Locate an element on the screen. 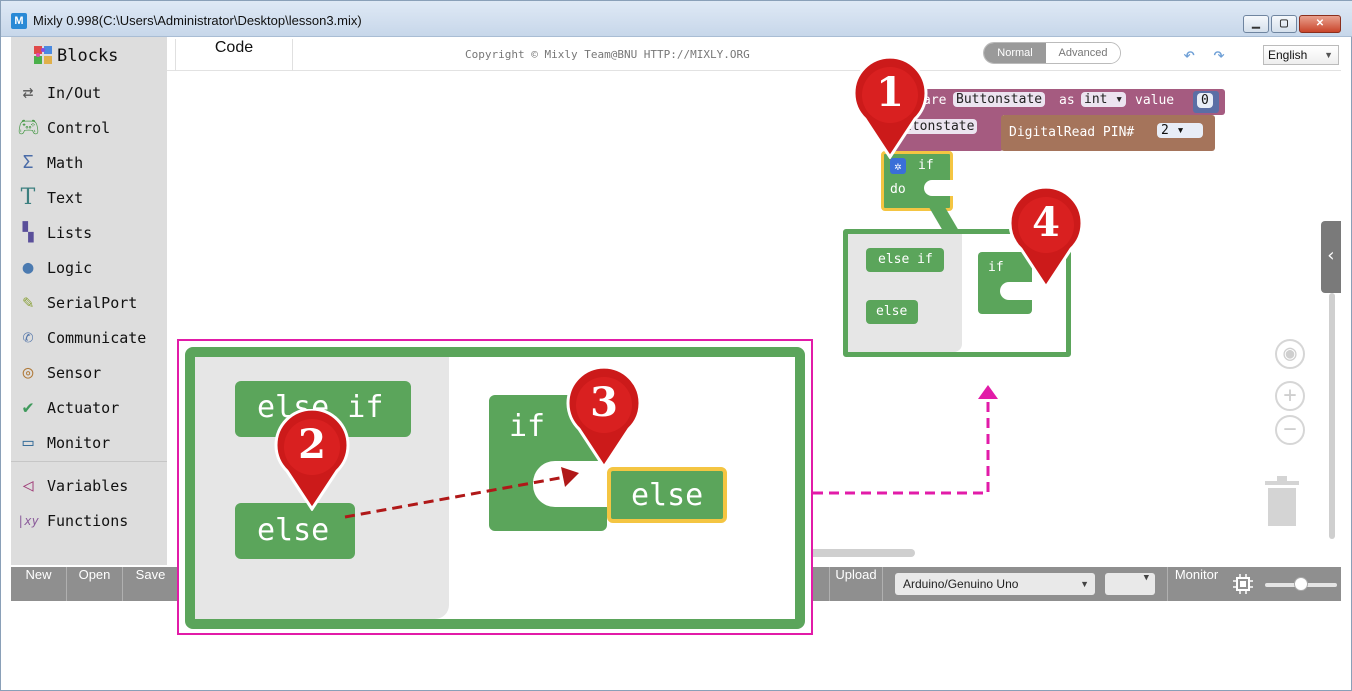 The image size is (1352, 691). mutator-else-block: else is located at coordinates (892, 312).